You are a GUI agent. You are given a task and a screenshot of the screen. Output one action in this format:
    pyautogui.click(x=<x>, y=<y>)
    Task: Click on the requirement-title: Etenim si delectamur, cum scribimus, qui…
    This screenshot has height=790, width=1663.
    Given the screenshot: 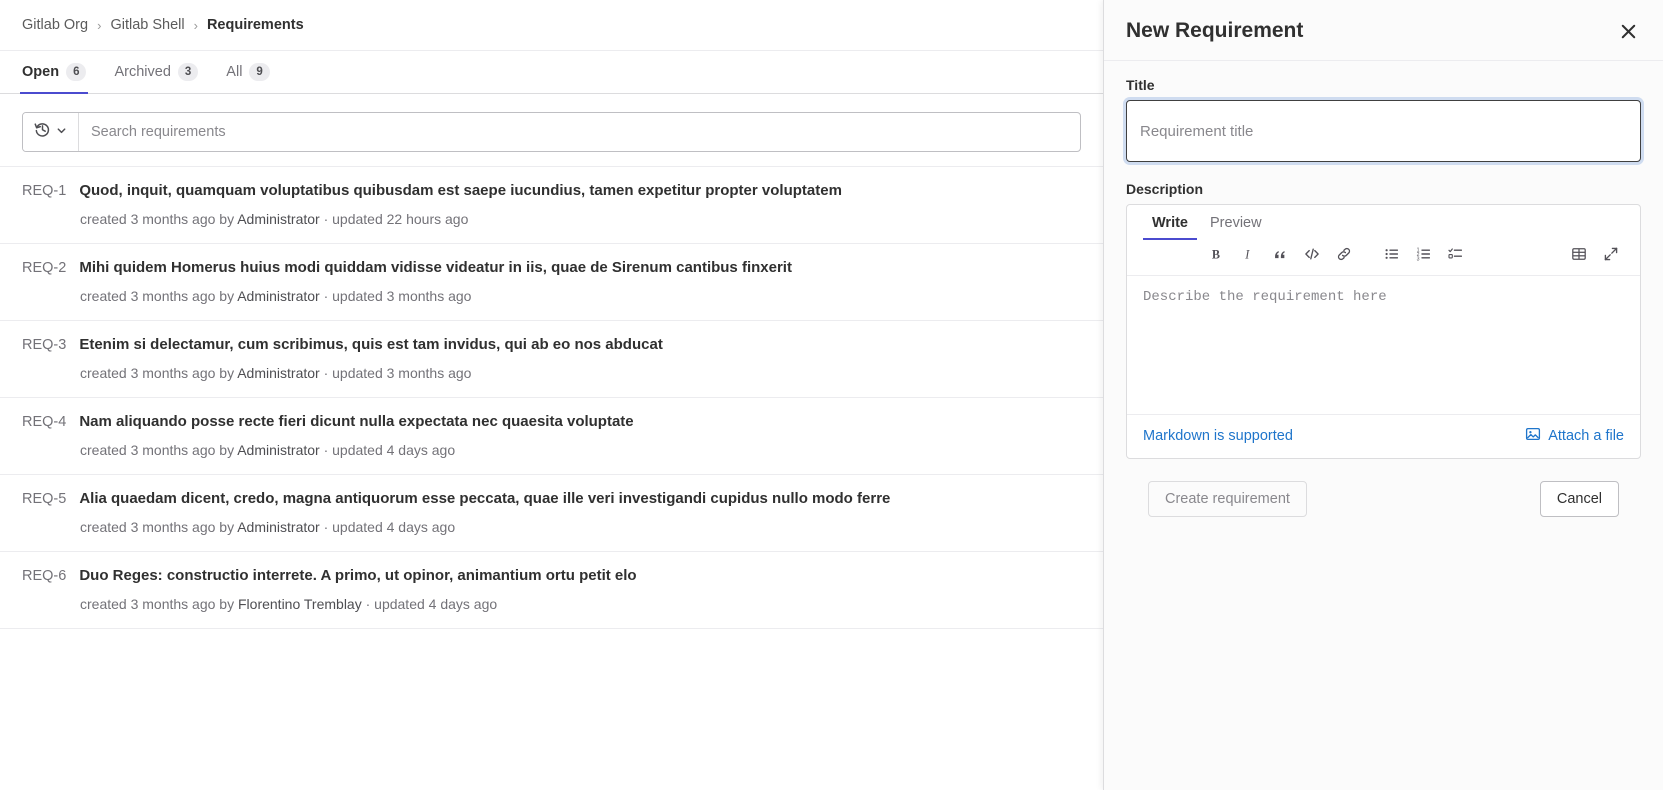 What is the action you would take?
    pyautogui.click(x=370, y=344)
    